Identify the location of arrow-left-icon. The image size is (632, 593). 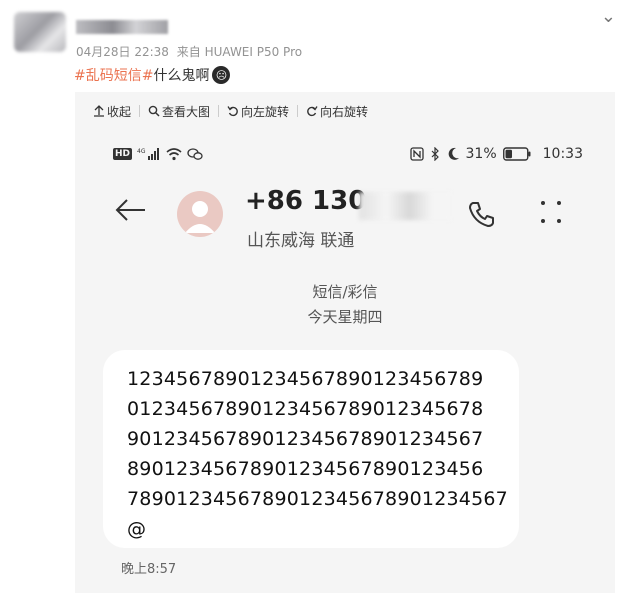
(130, 210).